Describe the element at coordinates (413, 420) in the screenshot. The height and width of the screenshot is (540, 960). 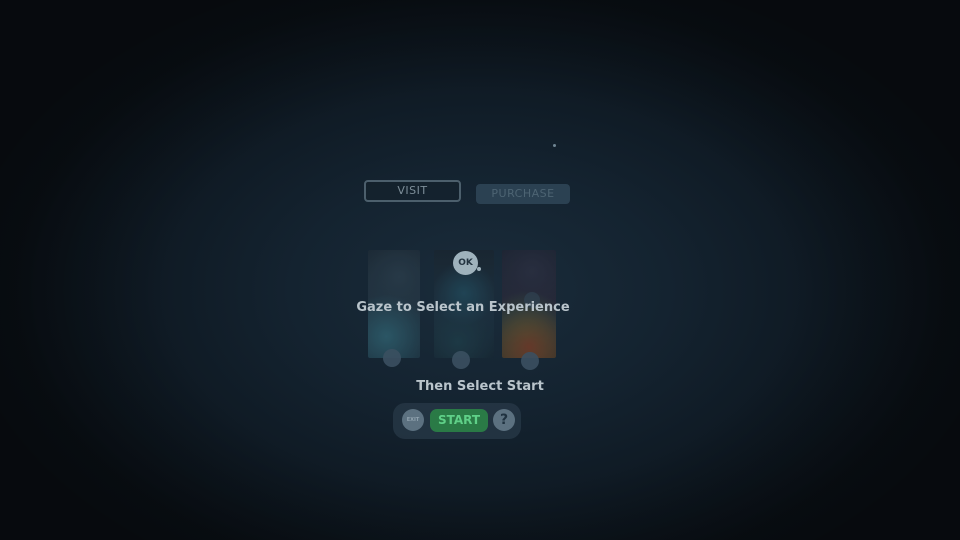
I see `exit-button: EXIT` at that location.